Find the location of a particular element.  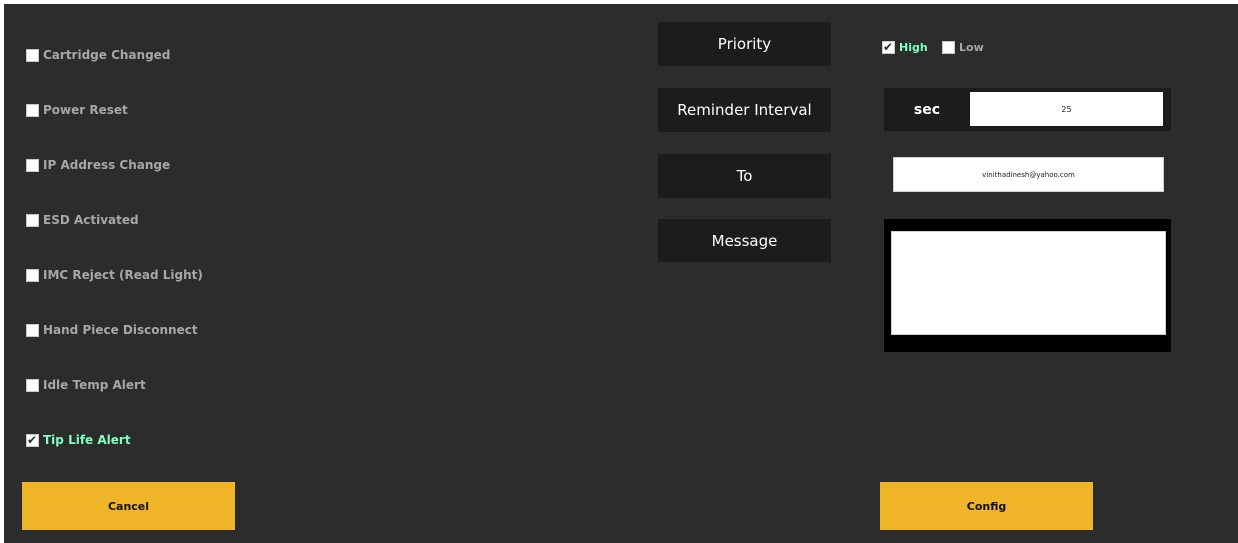

alert-ip-address-change: IP Address Change is located at coordinates (98, 165).